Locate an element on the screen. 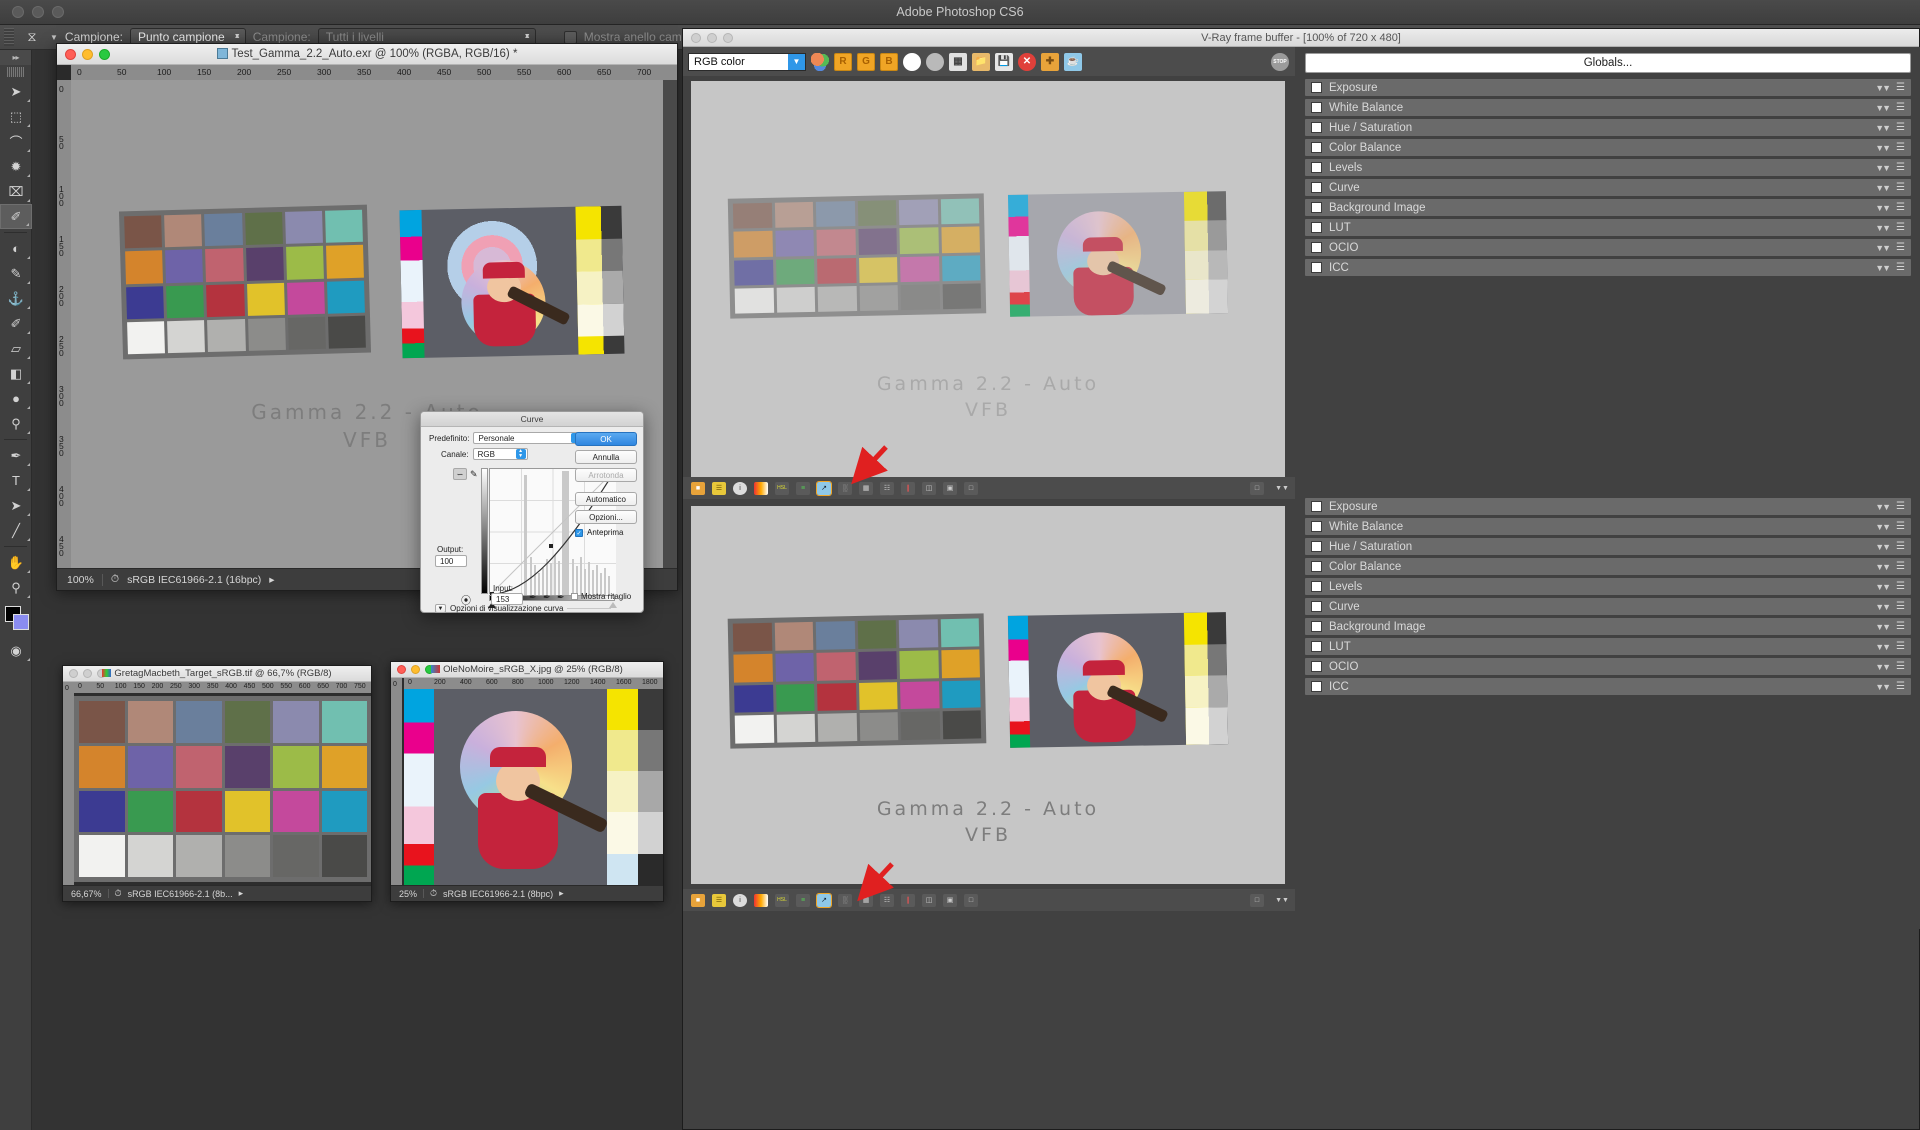 This screenshot has width=1920, height=1130. lasso-tool: ⌒ is located at coordinates (16, 141).